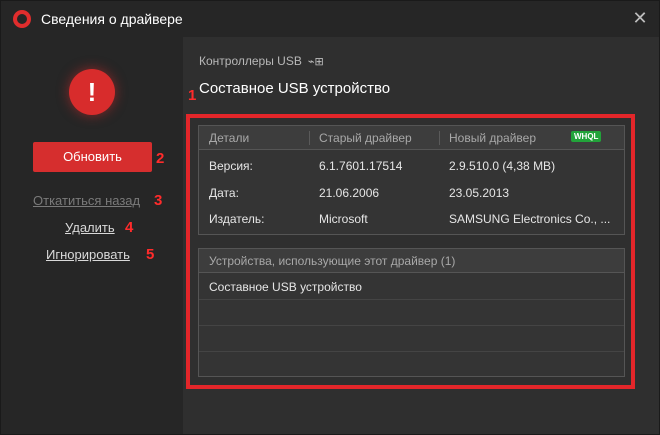  I want to click on list-item: Составное USB устройство, so click(411, 287).